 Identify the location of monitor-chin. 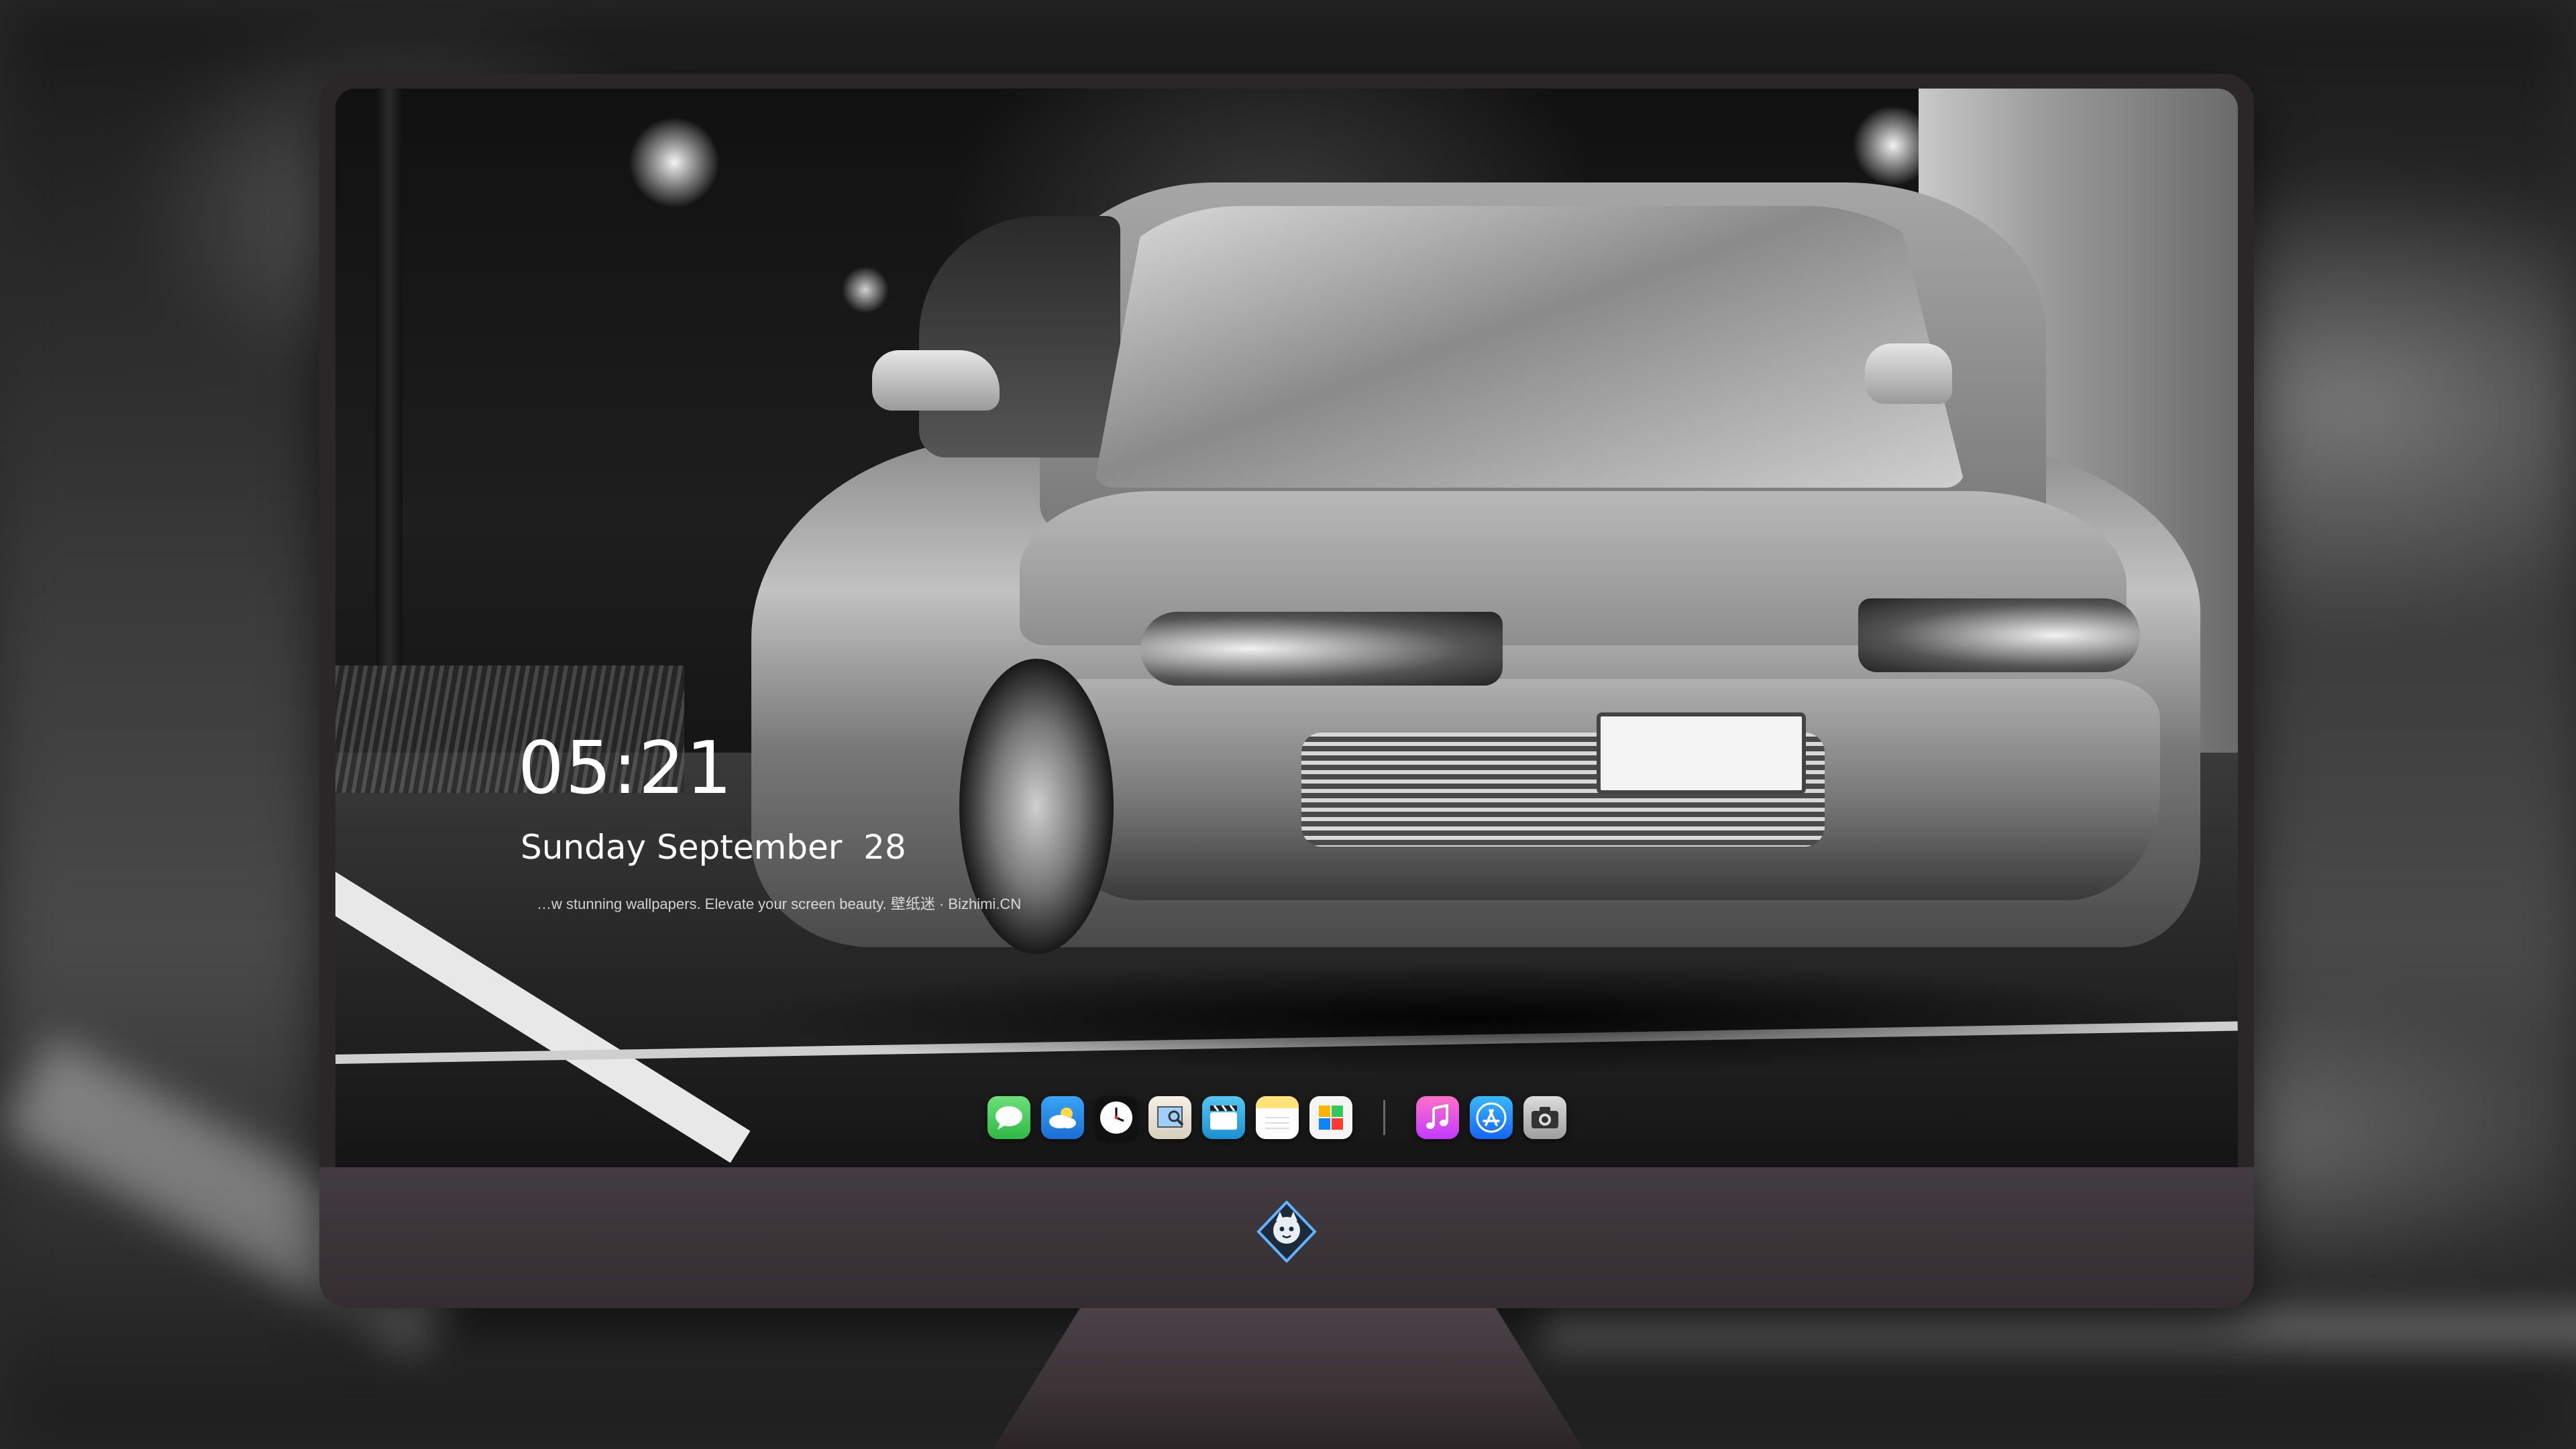
(1286, 1237).